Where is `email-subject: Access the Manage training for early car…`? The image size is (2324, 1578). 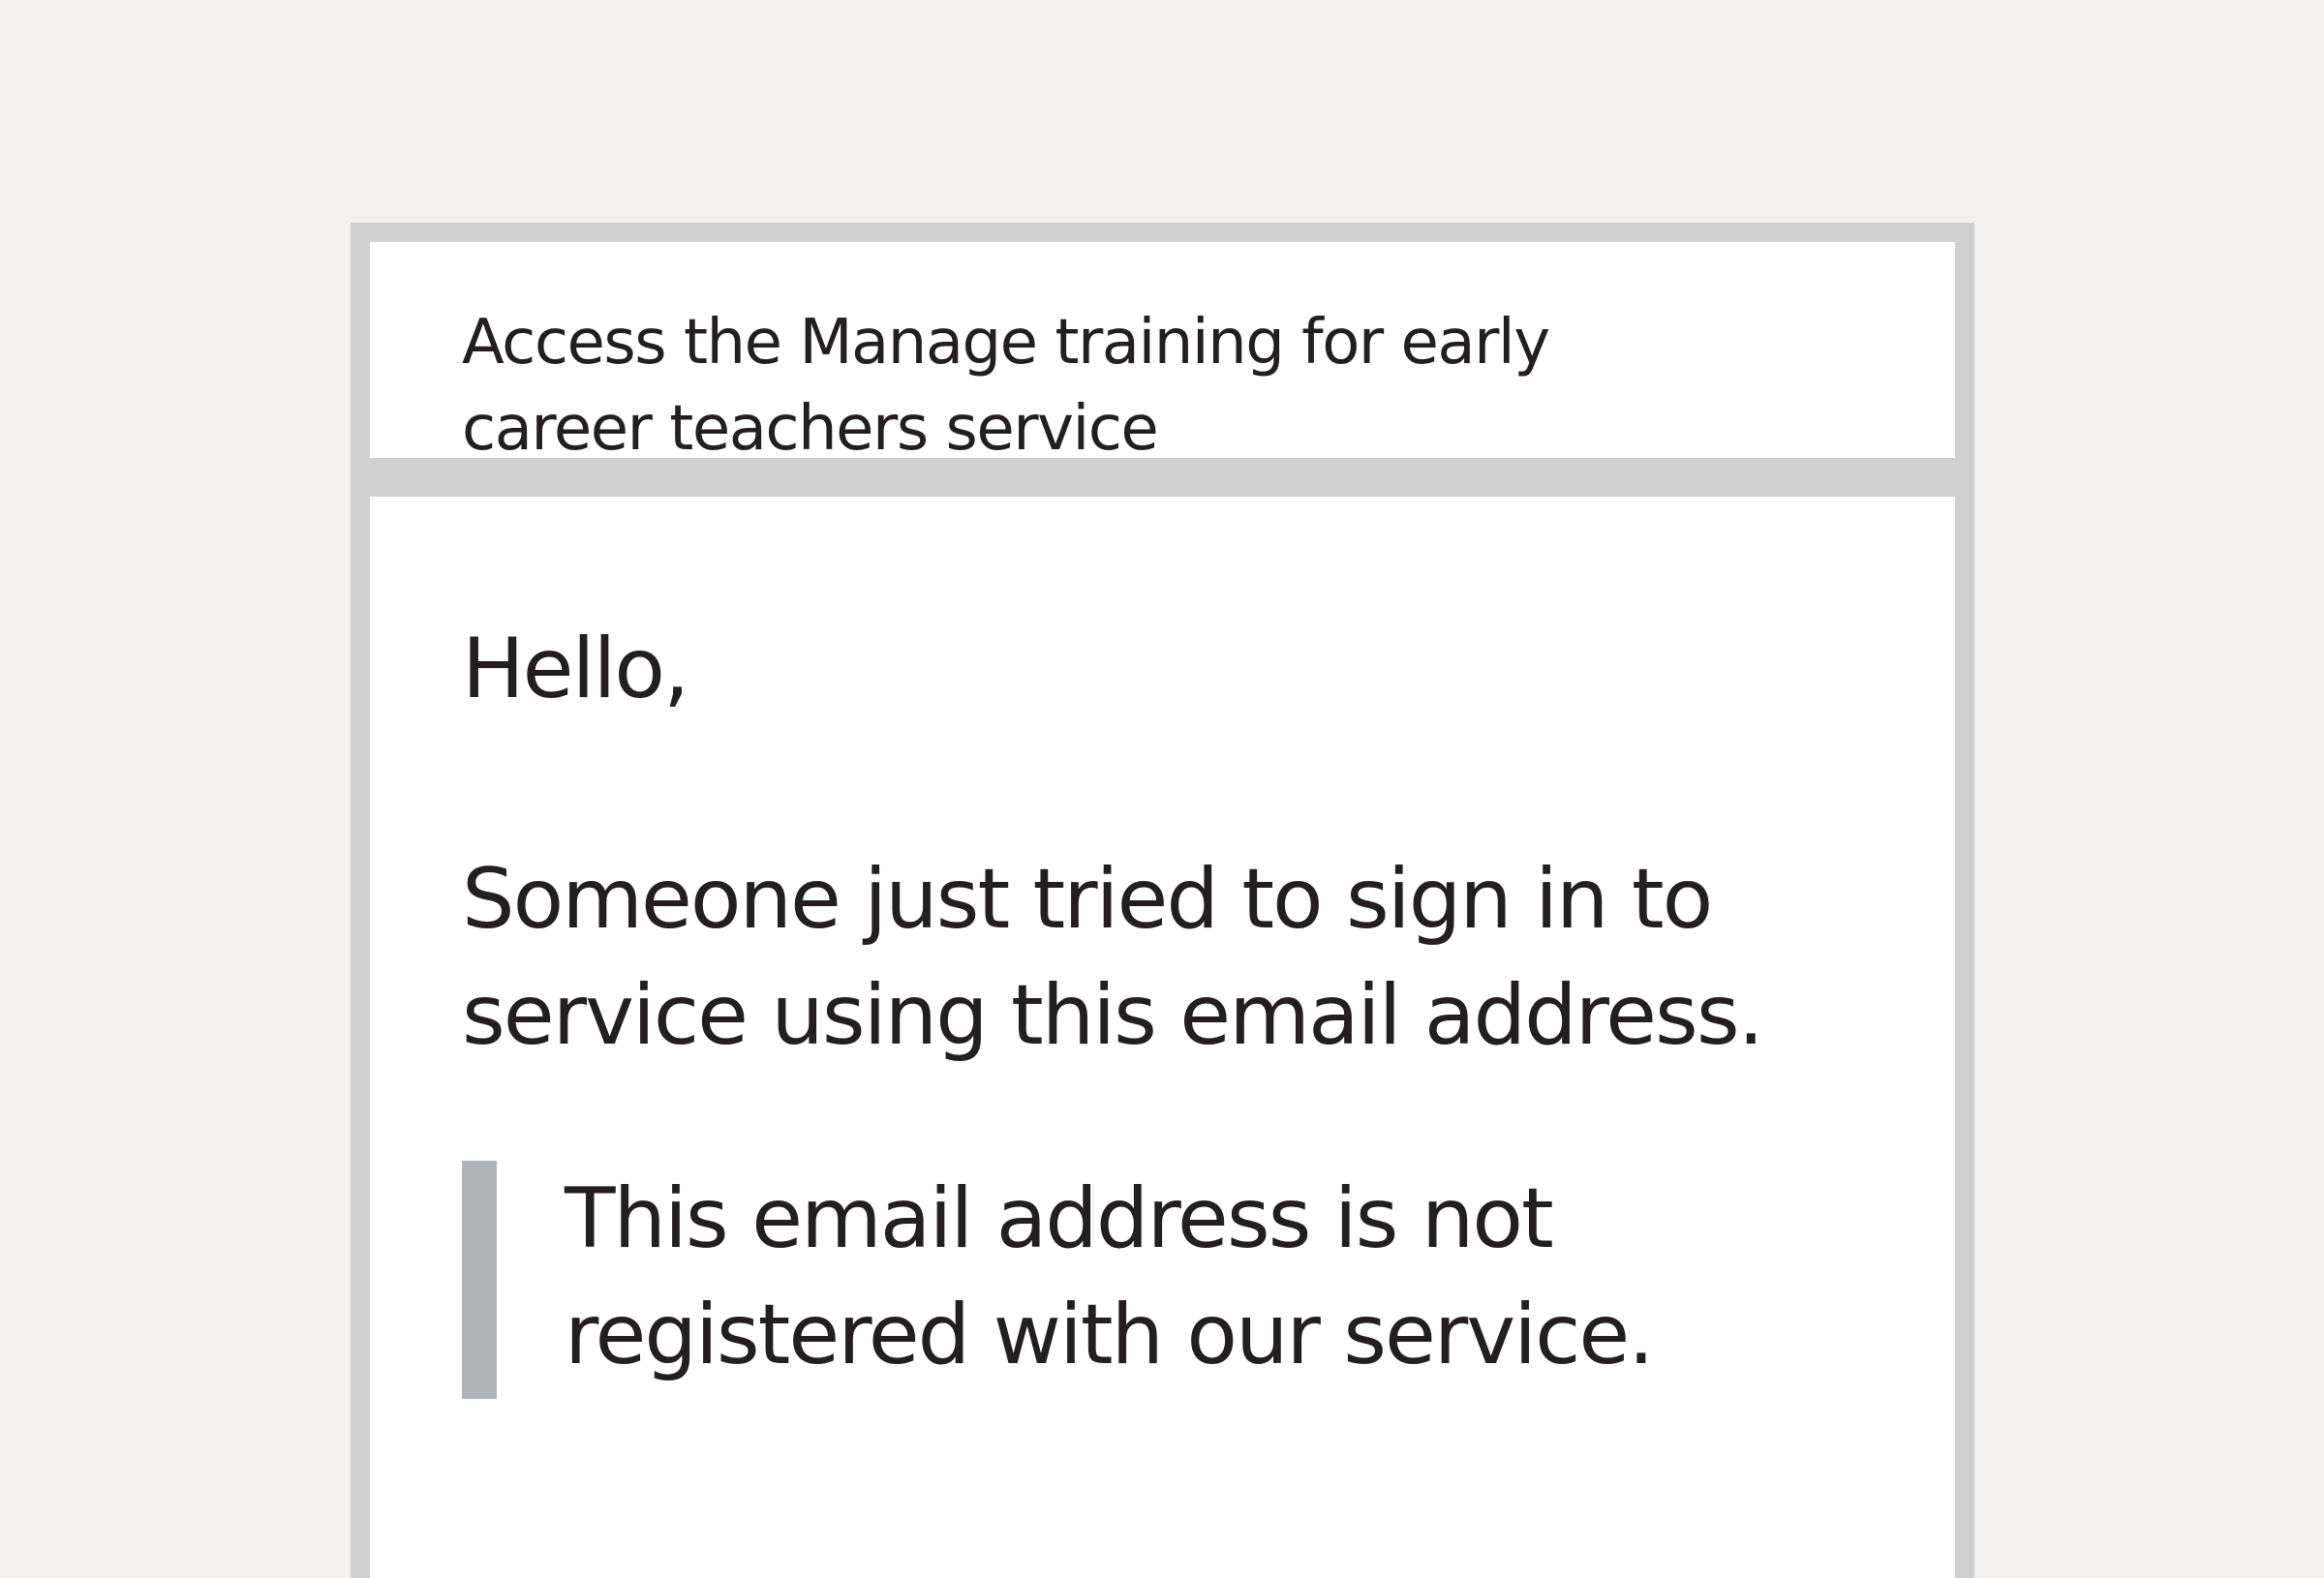
email-subject: Access the Manage training for early car… is located at coordinates (1006, 386).